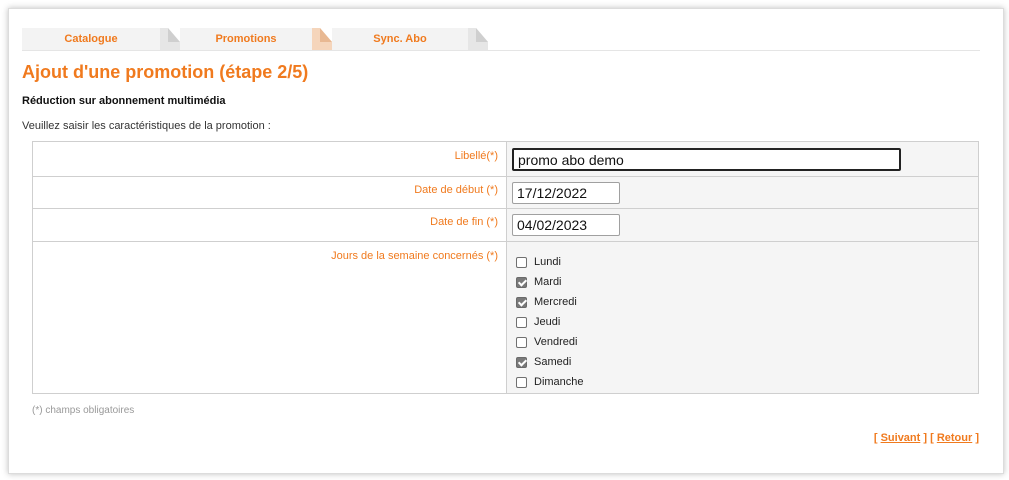 The width and height of the screenshot is (1009, 480). I want to click on jour-option-lundi: Lundi, so click(550, 262).